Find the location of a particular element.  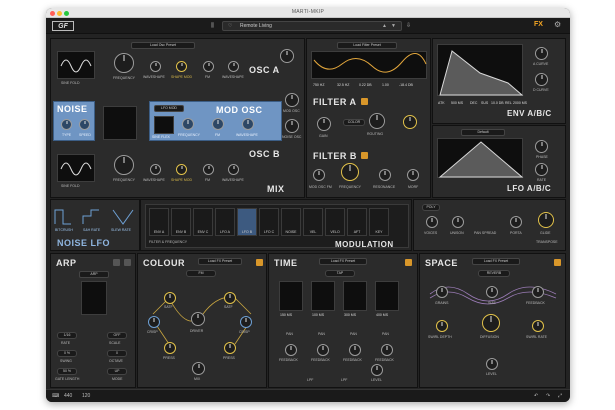

time-level-knob is located at coordinates (377, 370).